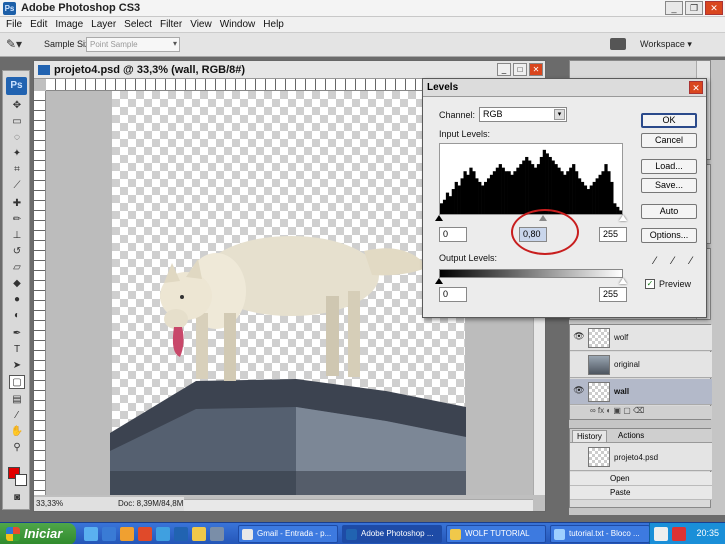  Describe the element at coordinates (439, 218) in the screenshot. I see `input-black-handle` at that location.